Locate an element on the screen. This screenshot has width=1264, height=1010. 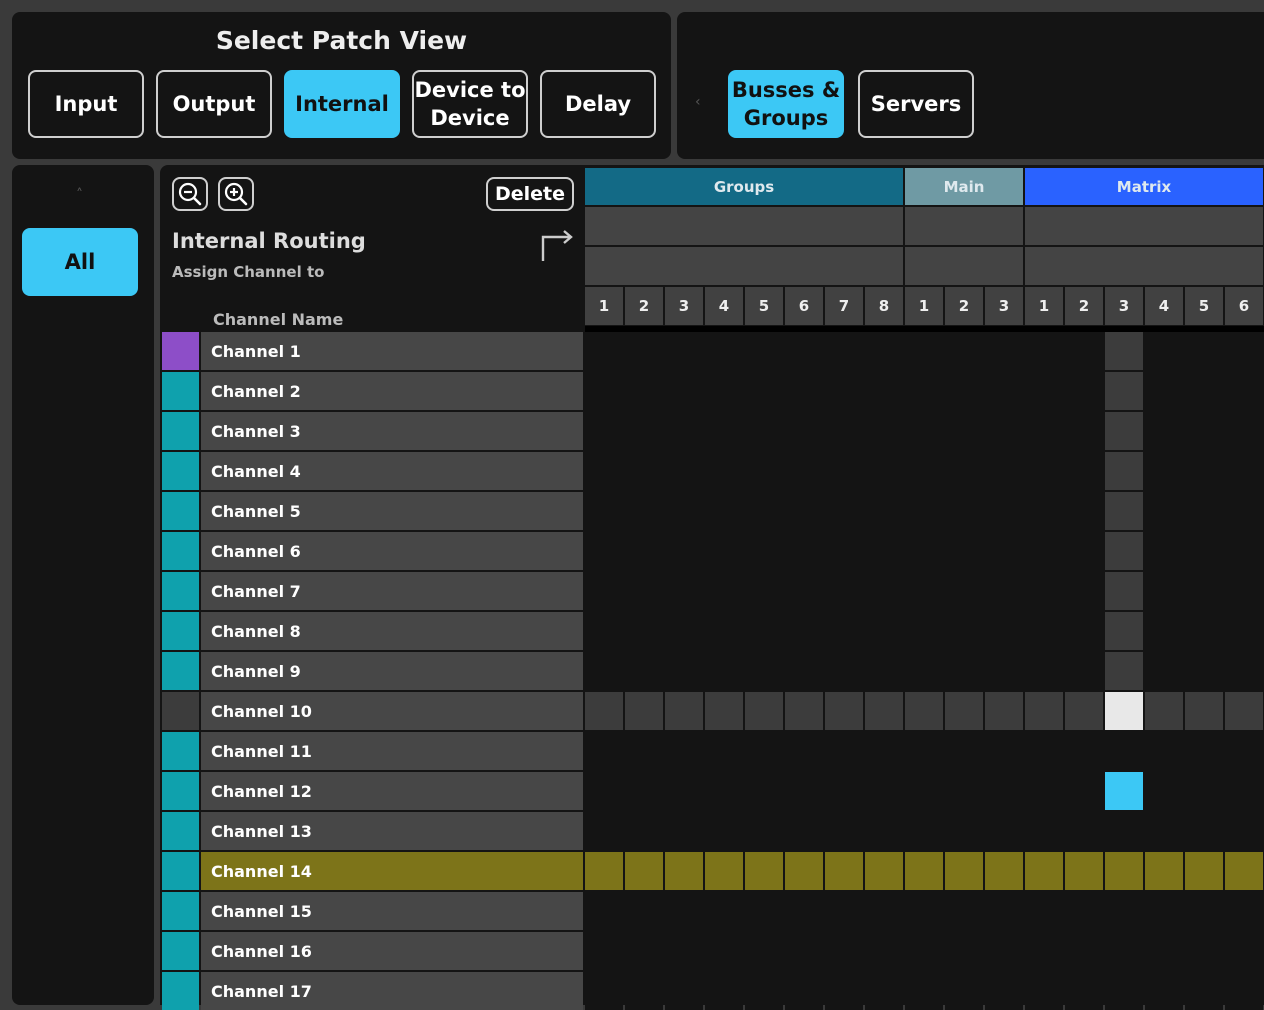
channel-name: Channel 15 is located at coordinates (392, 911).